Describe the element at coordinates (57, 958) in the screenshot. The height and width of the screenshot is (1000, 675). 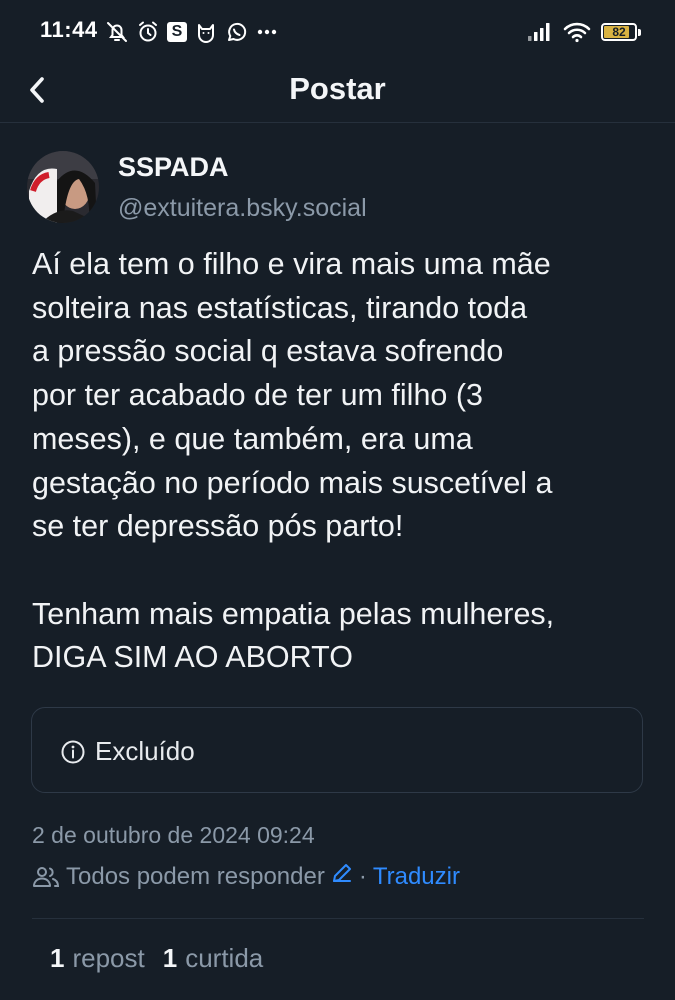
I see `reposts-count: 1` at that location.